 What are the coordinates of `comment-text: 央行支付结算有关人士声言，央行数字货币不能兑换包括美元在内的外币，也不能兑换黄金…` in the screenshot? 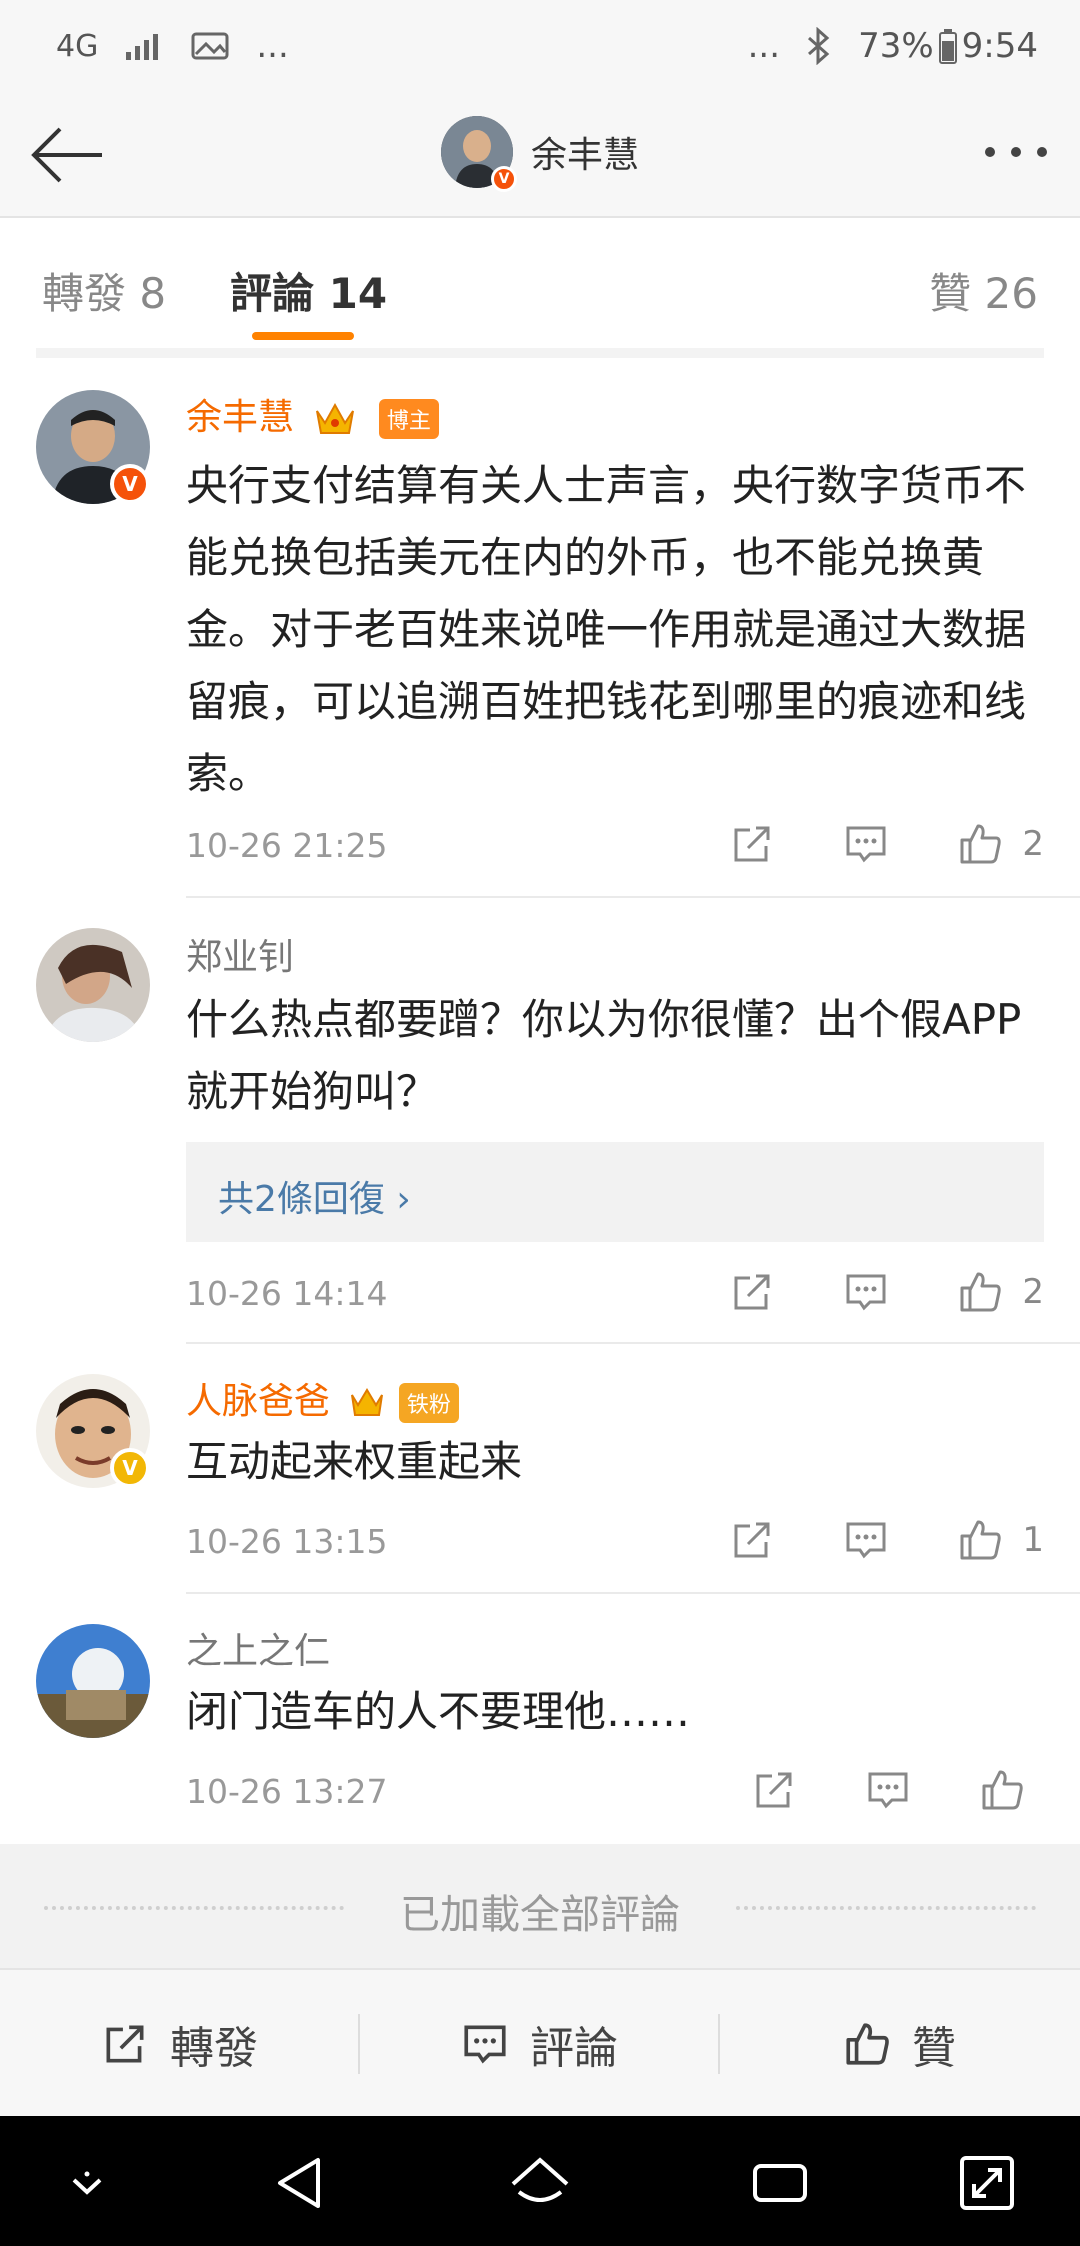 It's located at (606, 629).